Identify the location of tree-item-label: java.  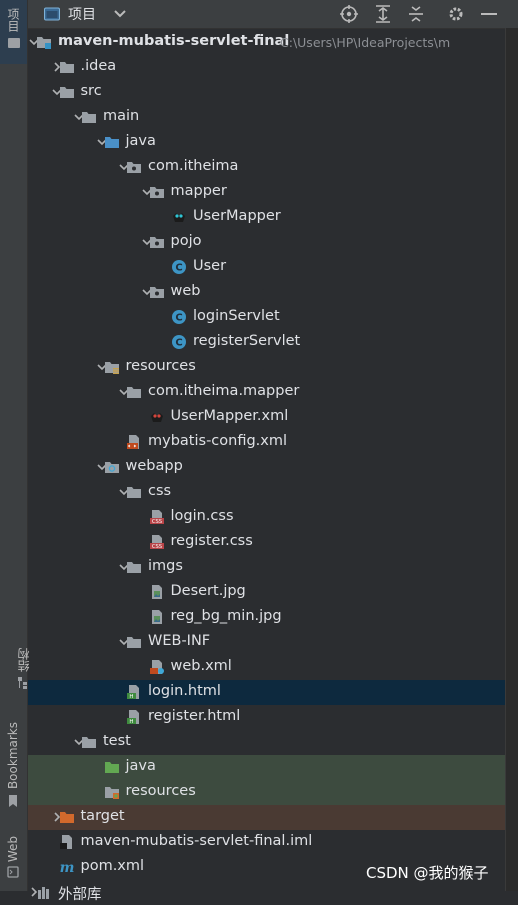
(140, 141).